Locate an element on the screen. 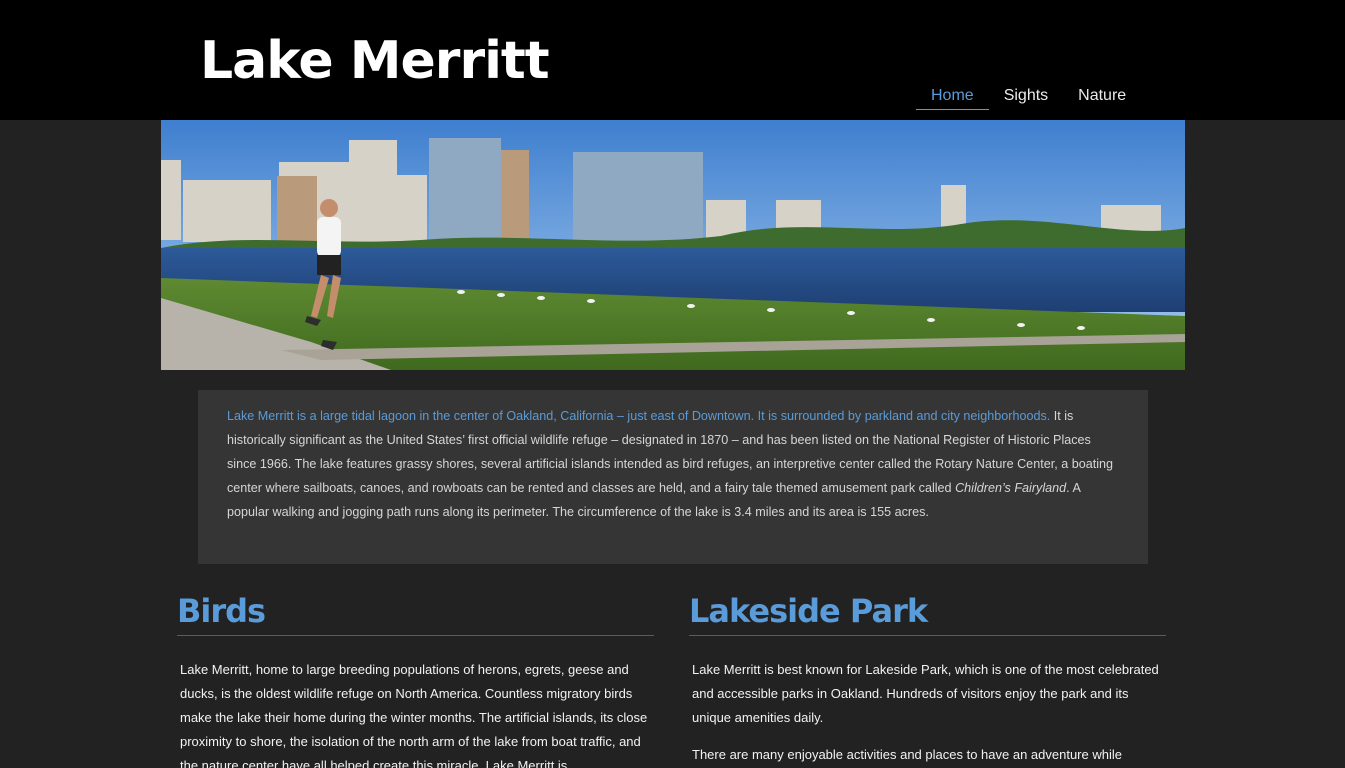 This screenshot has width=1345, height=768. lakeside-park-heading: Lakeside Park is located at coordinates (927, 613).